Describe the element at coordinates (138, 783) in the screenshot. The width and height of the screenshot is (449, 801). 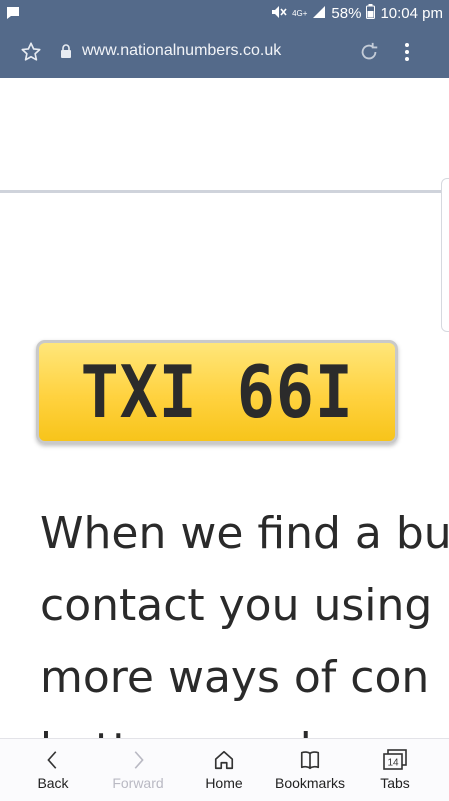
I see `forward-label: Forward` at that location.